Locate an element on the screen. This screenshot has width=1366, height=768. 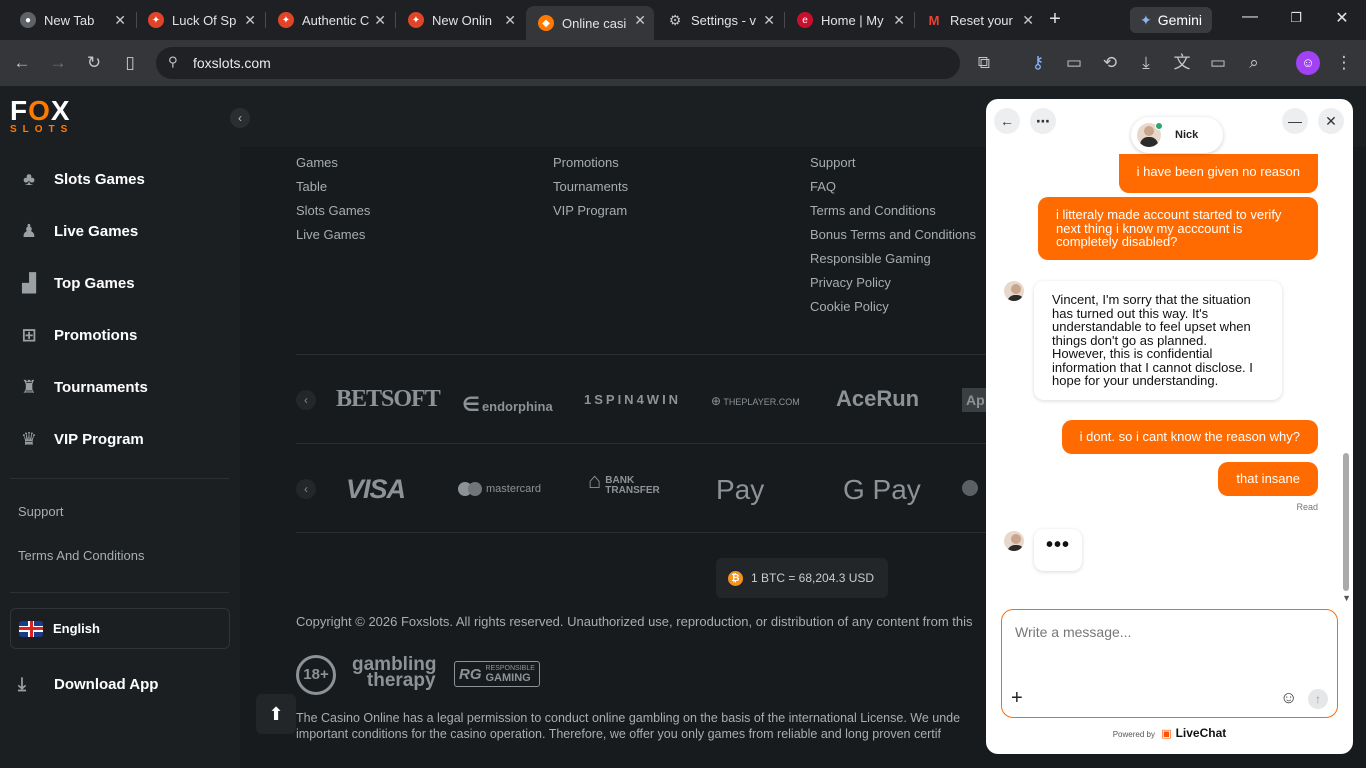
split-view-icon: ▯ is located at coordinates (130, 63).